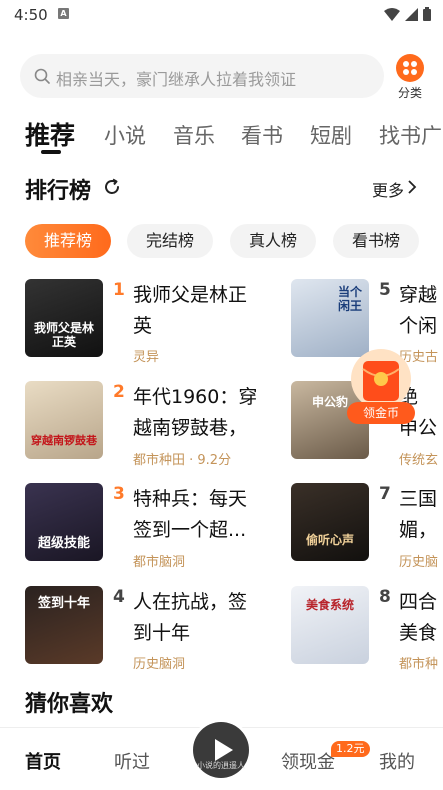 The width and height of the screenshot is (443, 790). What do you see at coordinates (412, 187) in the screenshot?
I see `chevron-right-icon` at bounding box center [412, 187].